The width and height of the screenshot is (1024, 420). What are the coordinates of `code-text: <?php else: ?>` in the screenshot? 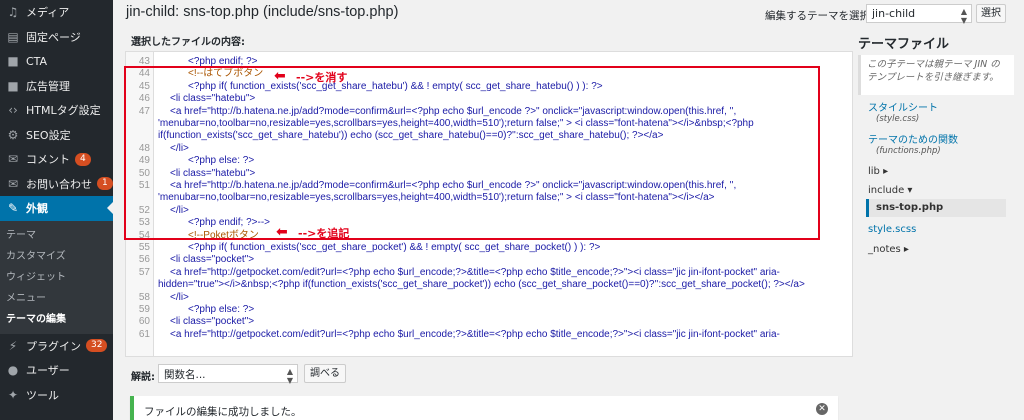 It's located at (221, 309).